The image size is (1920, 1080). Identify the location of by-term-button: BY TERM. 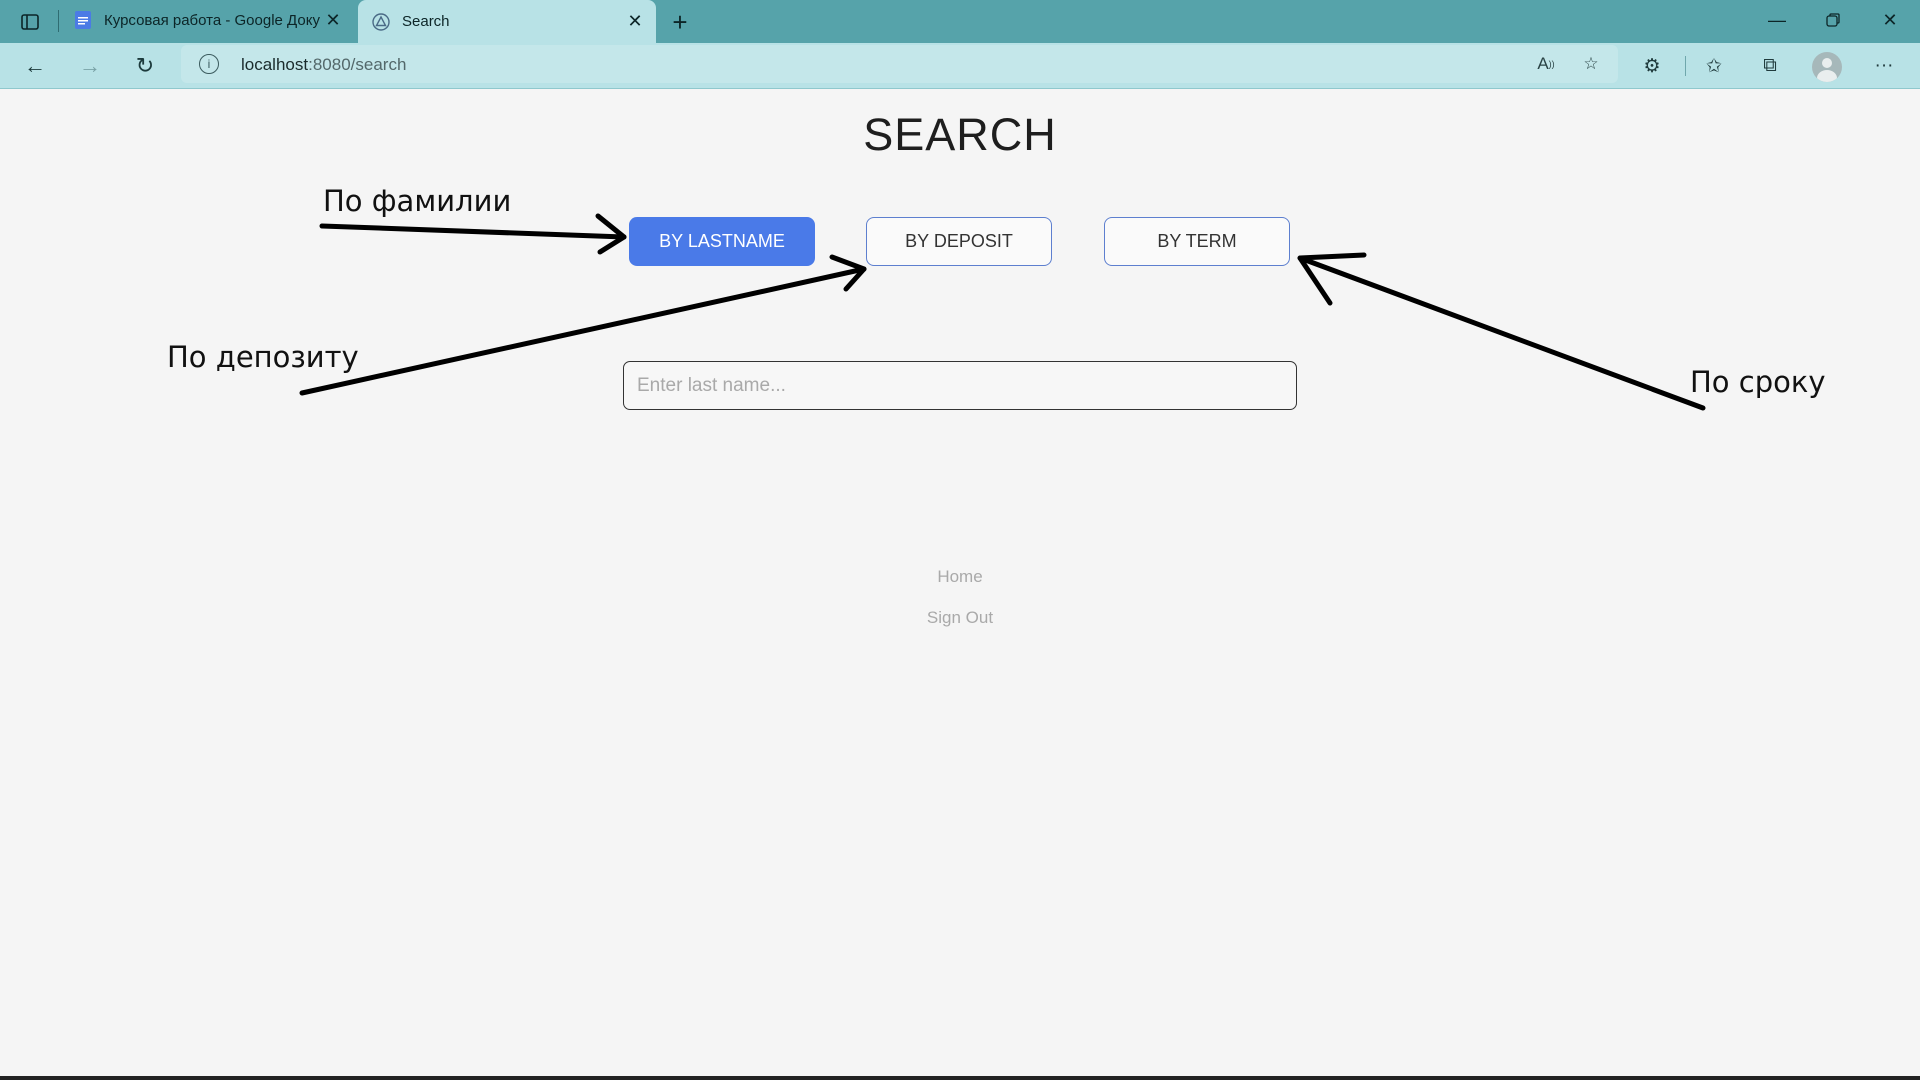
(1197, 241).